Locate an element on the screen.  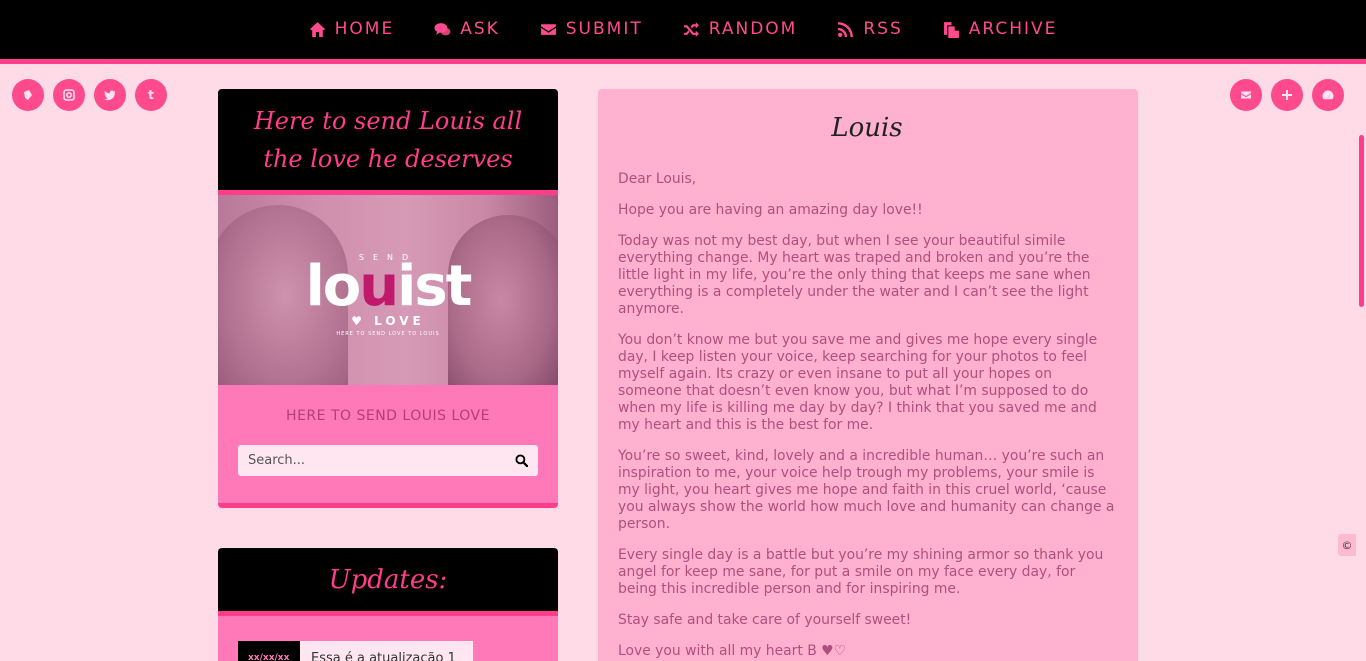
message-button is located at coordinates (1246, 95).